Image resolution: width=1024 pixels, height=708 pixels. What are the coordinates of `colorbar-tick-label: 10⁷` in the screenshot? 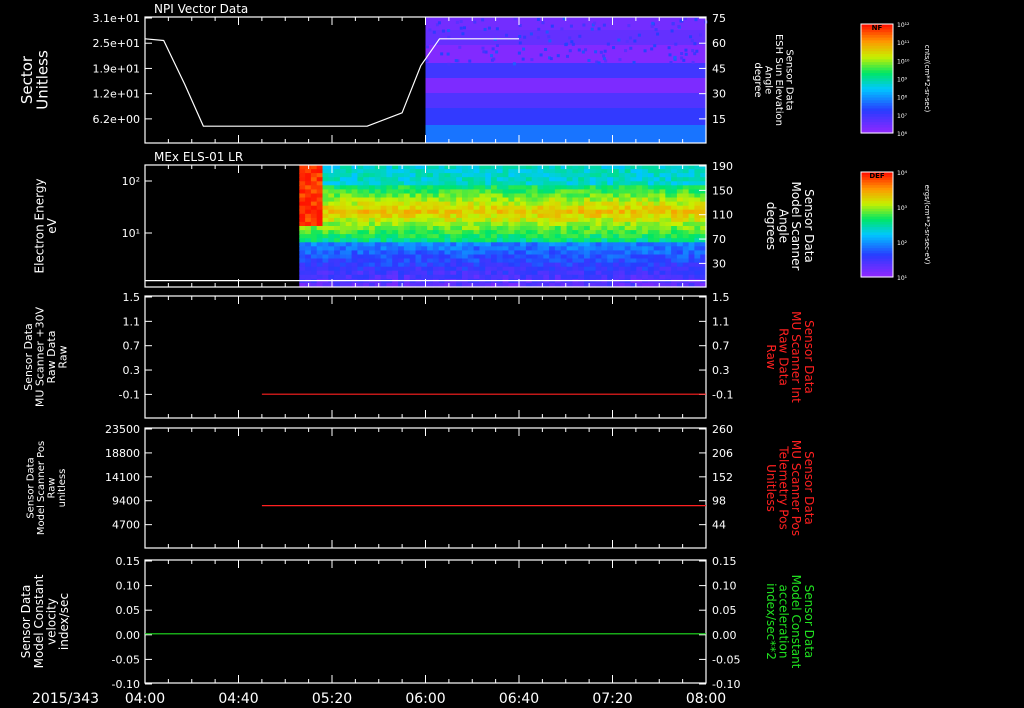 It's located at (902, 116).